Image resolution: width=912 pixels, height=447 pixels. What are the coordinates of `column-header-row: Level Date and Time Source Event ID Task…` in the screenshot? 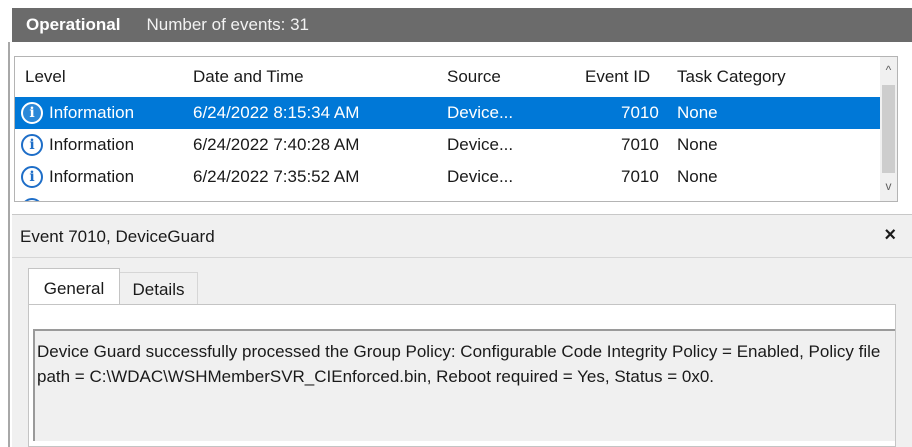 It's located at (448, 75).